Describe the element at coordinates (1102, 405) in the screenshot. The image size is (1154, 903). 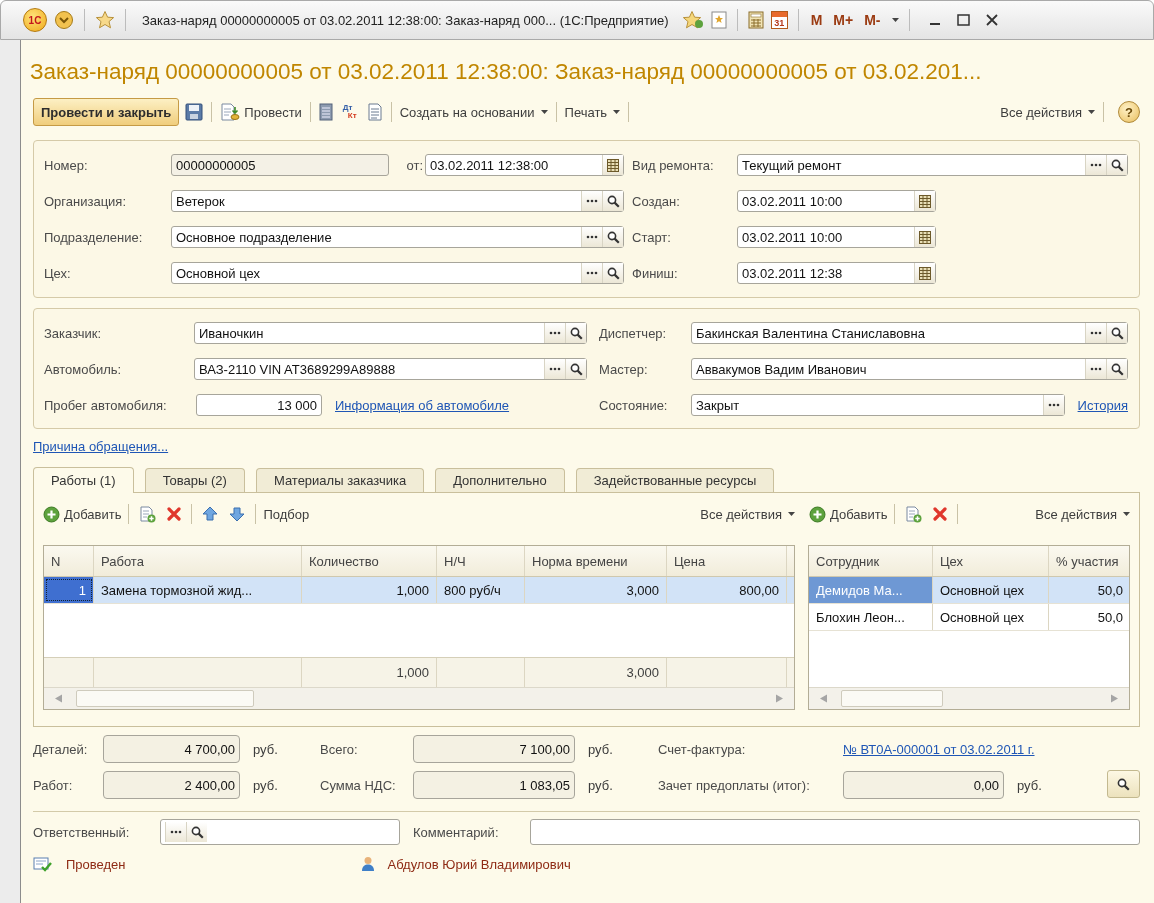
I see `history-link: История` at that location.